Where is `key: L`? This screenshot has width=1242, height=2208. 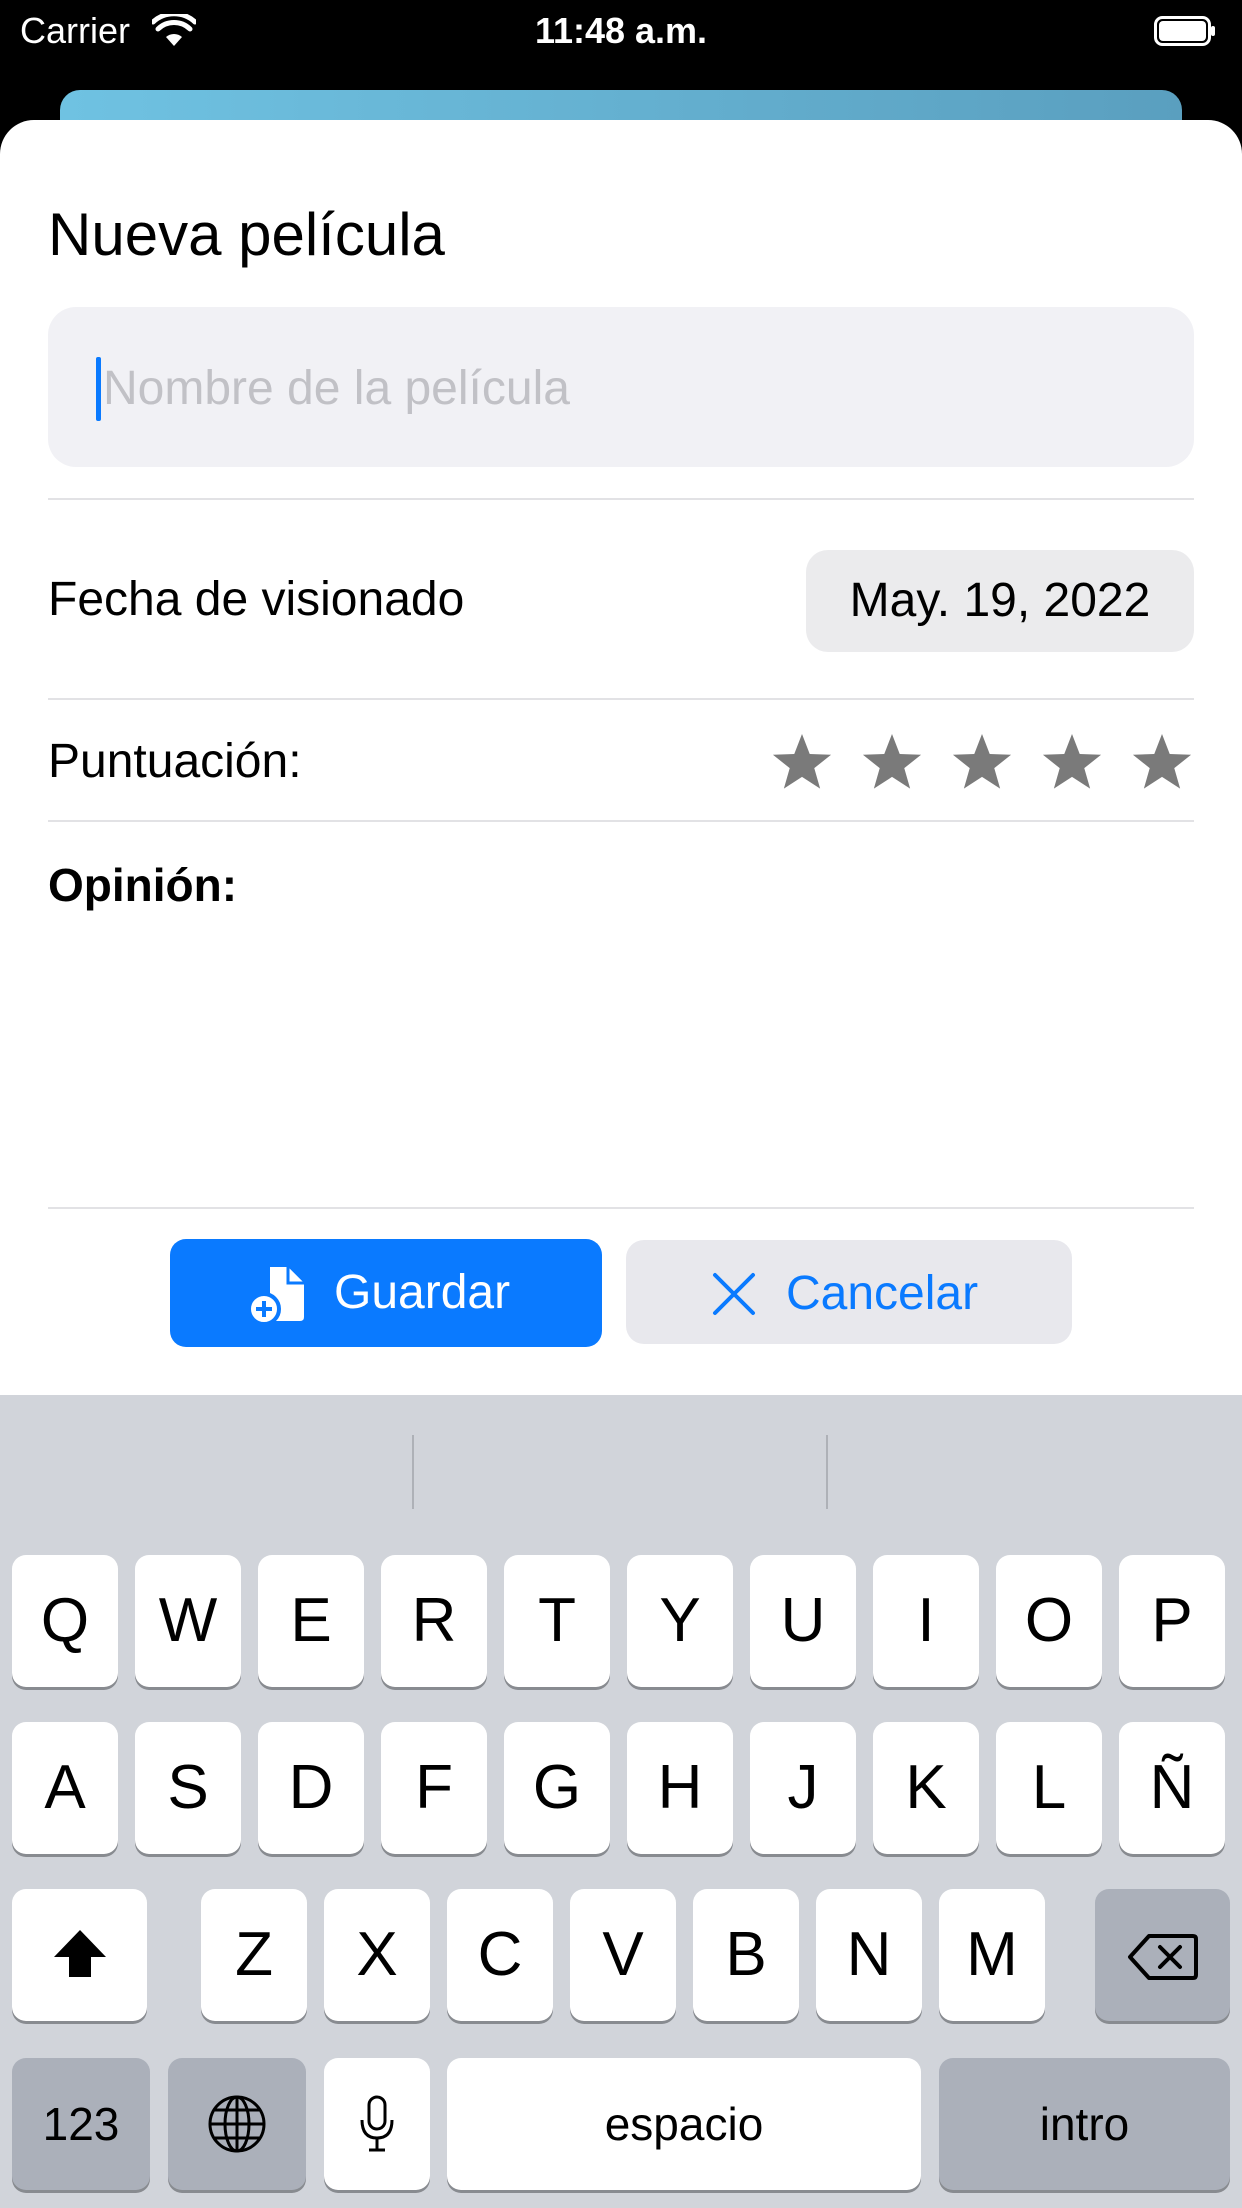
key: L is located at coordinates (1049, 1788).